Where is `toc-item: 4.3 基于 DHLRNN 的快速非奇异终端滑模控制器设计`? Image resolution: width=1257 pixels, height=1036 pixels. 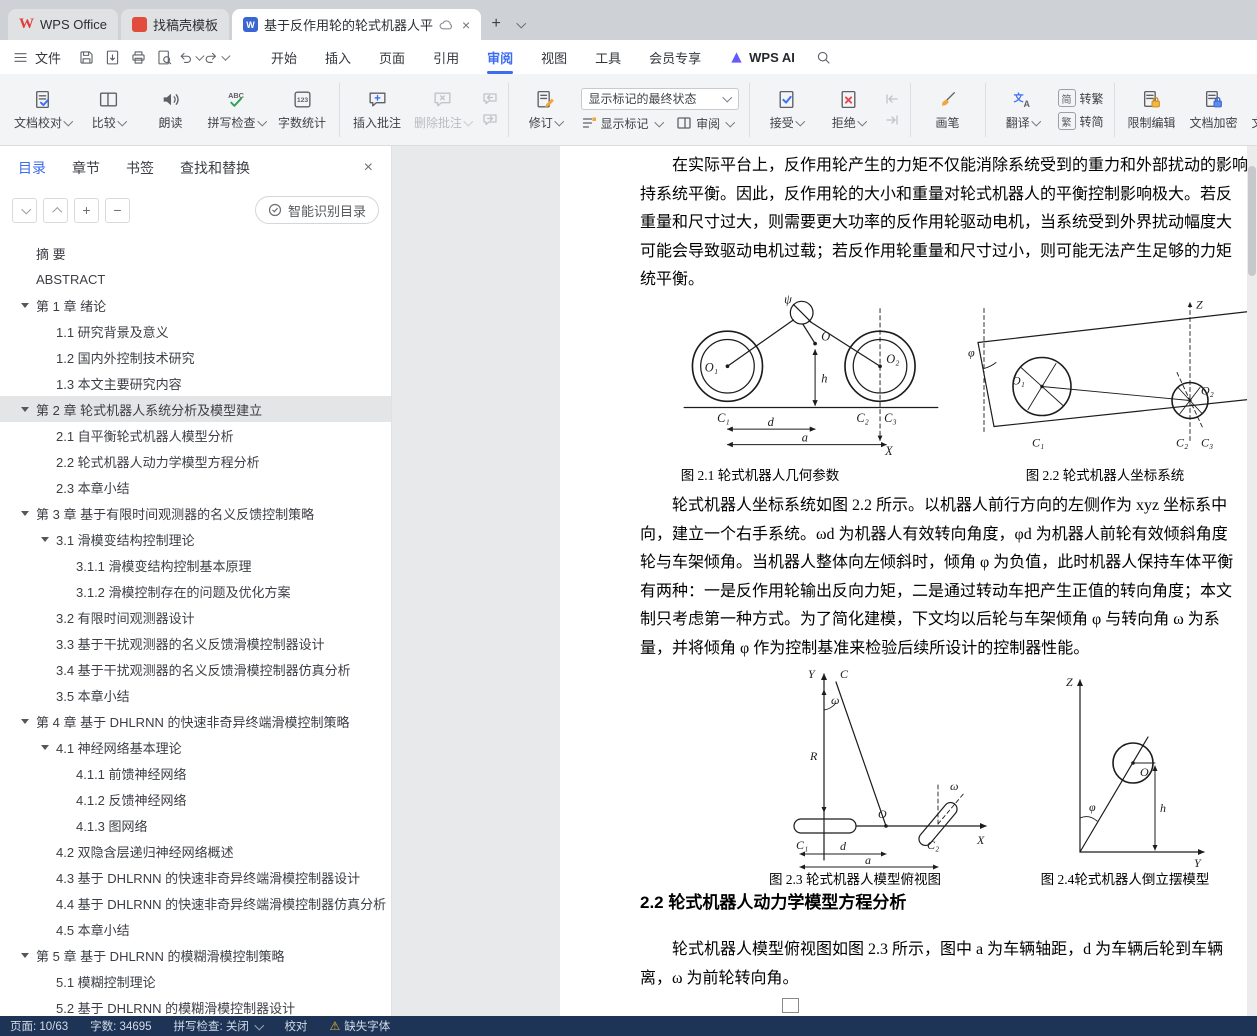
toc-item: 4.3 基于 DHLRNN 的快速非奇异终端滑模控制器设计 is located at coordinates (195, 877).